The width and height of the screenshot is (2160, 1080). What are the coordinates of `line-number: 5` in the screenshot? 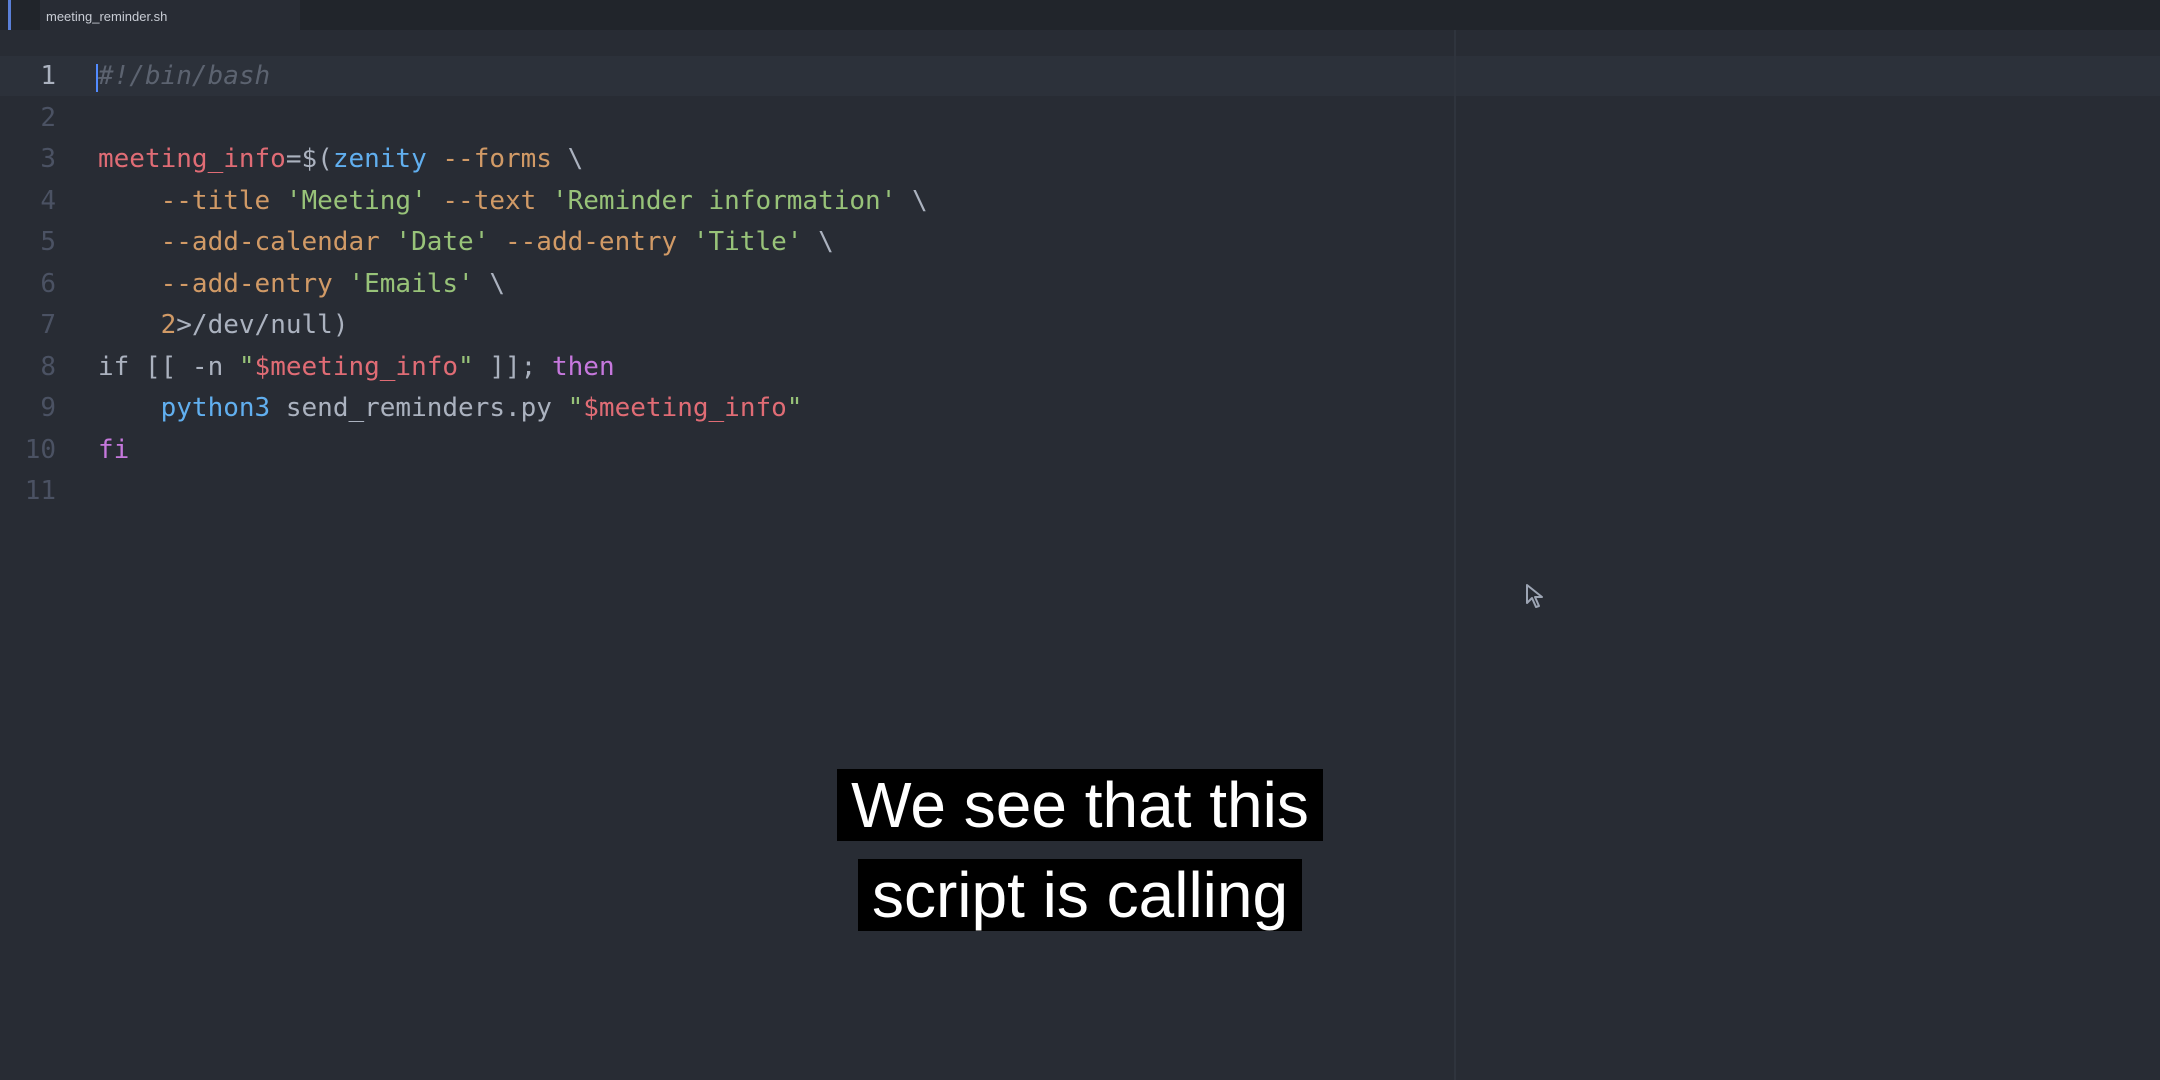 It's located at (48, 242).